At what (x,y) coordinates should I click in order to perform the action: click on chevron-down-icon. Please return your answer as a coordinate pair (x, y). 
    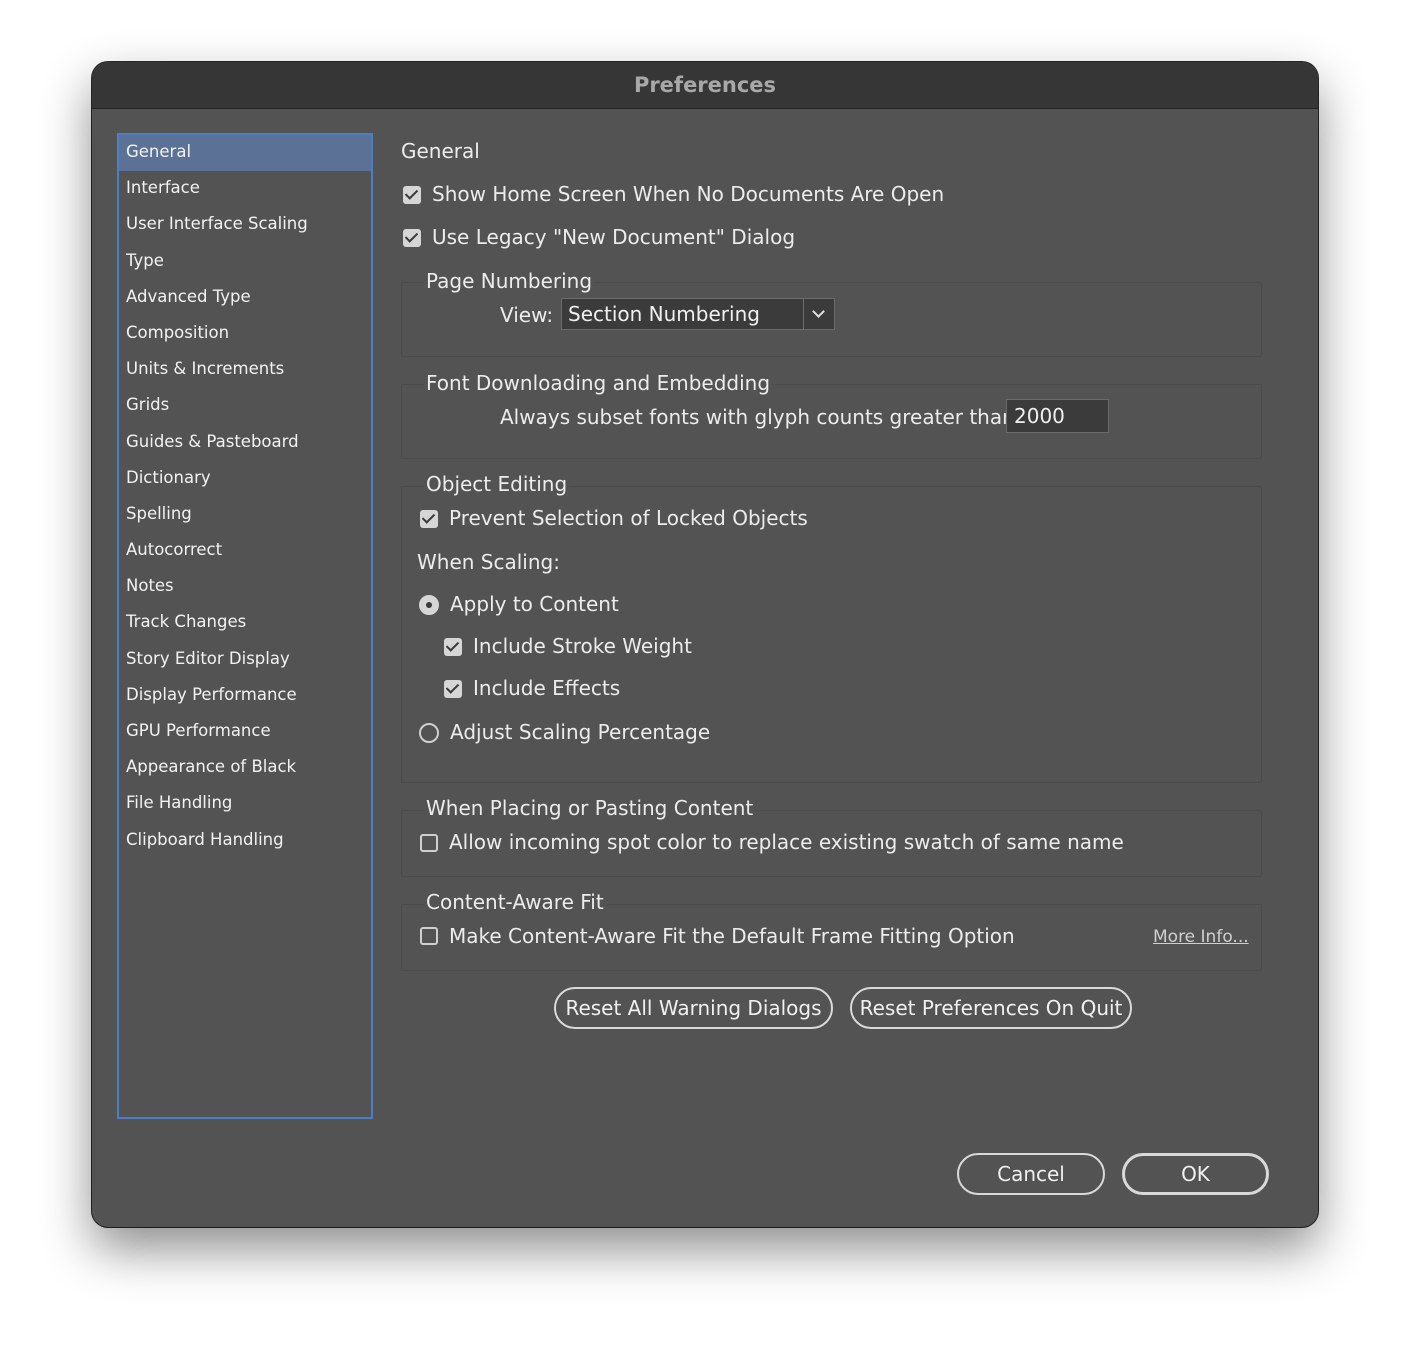
    Looking at the image, I should click on (818, 311).